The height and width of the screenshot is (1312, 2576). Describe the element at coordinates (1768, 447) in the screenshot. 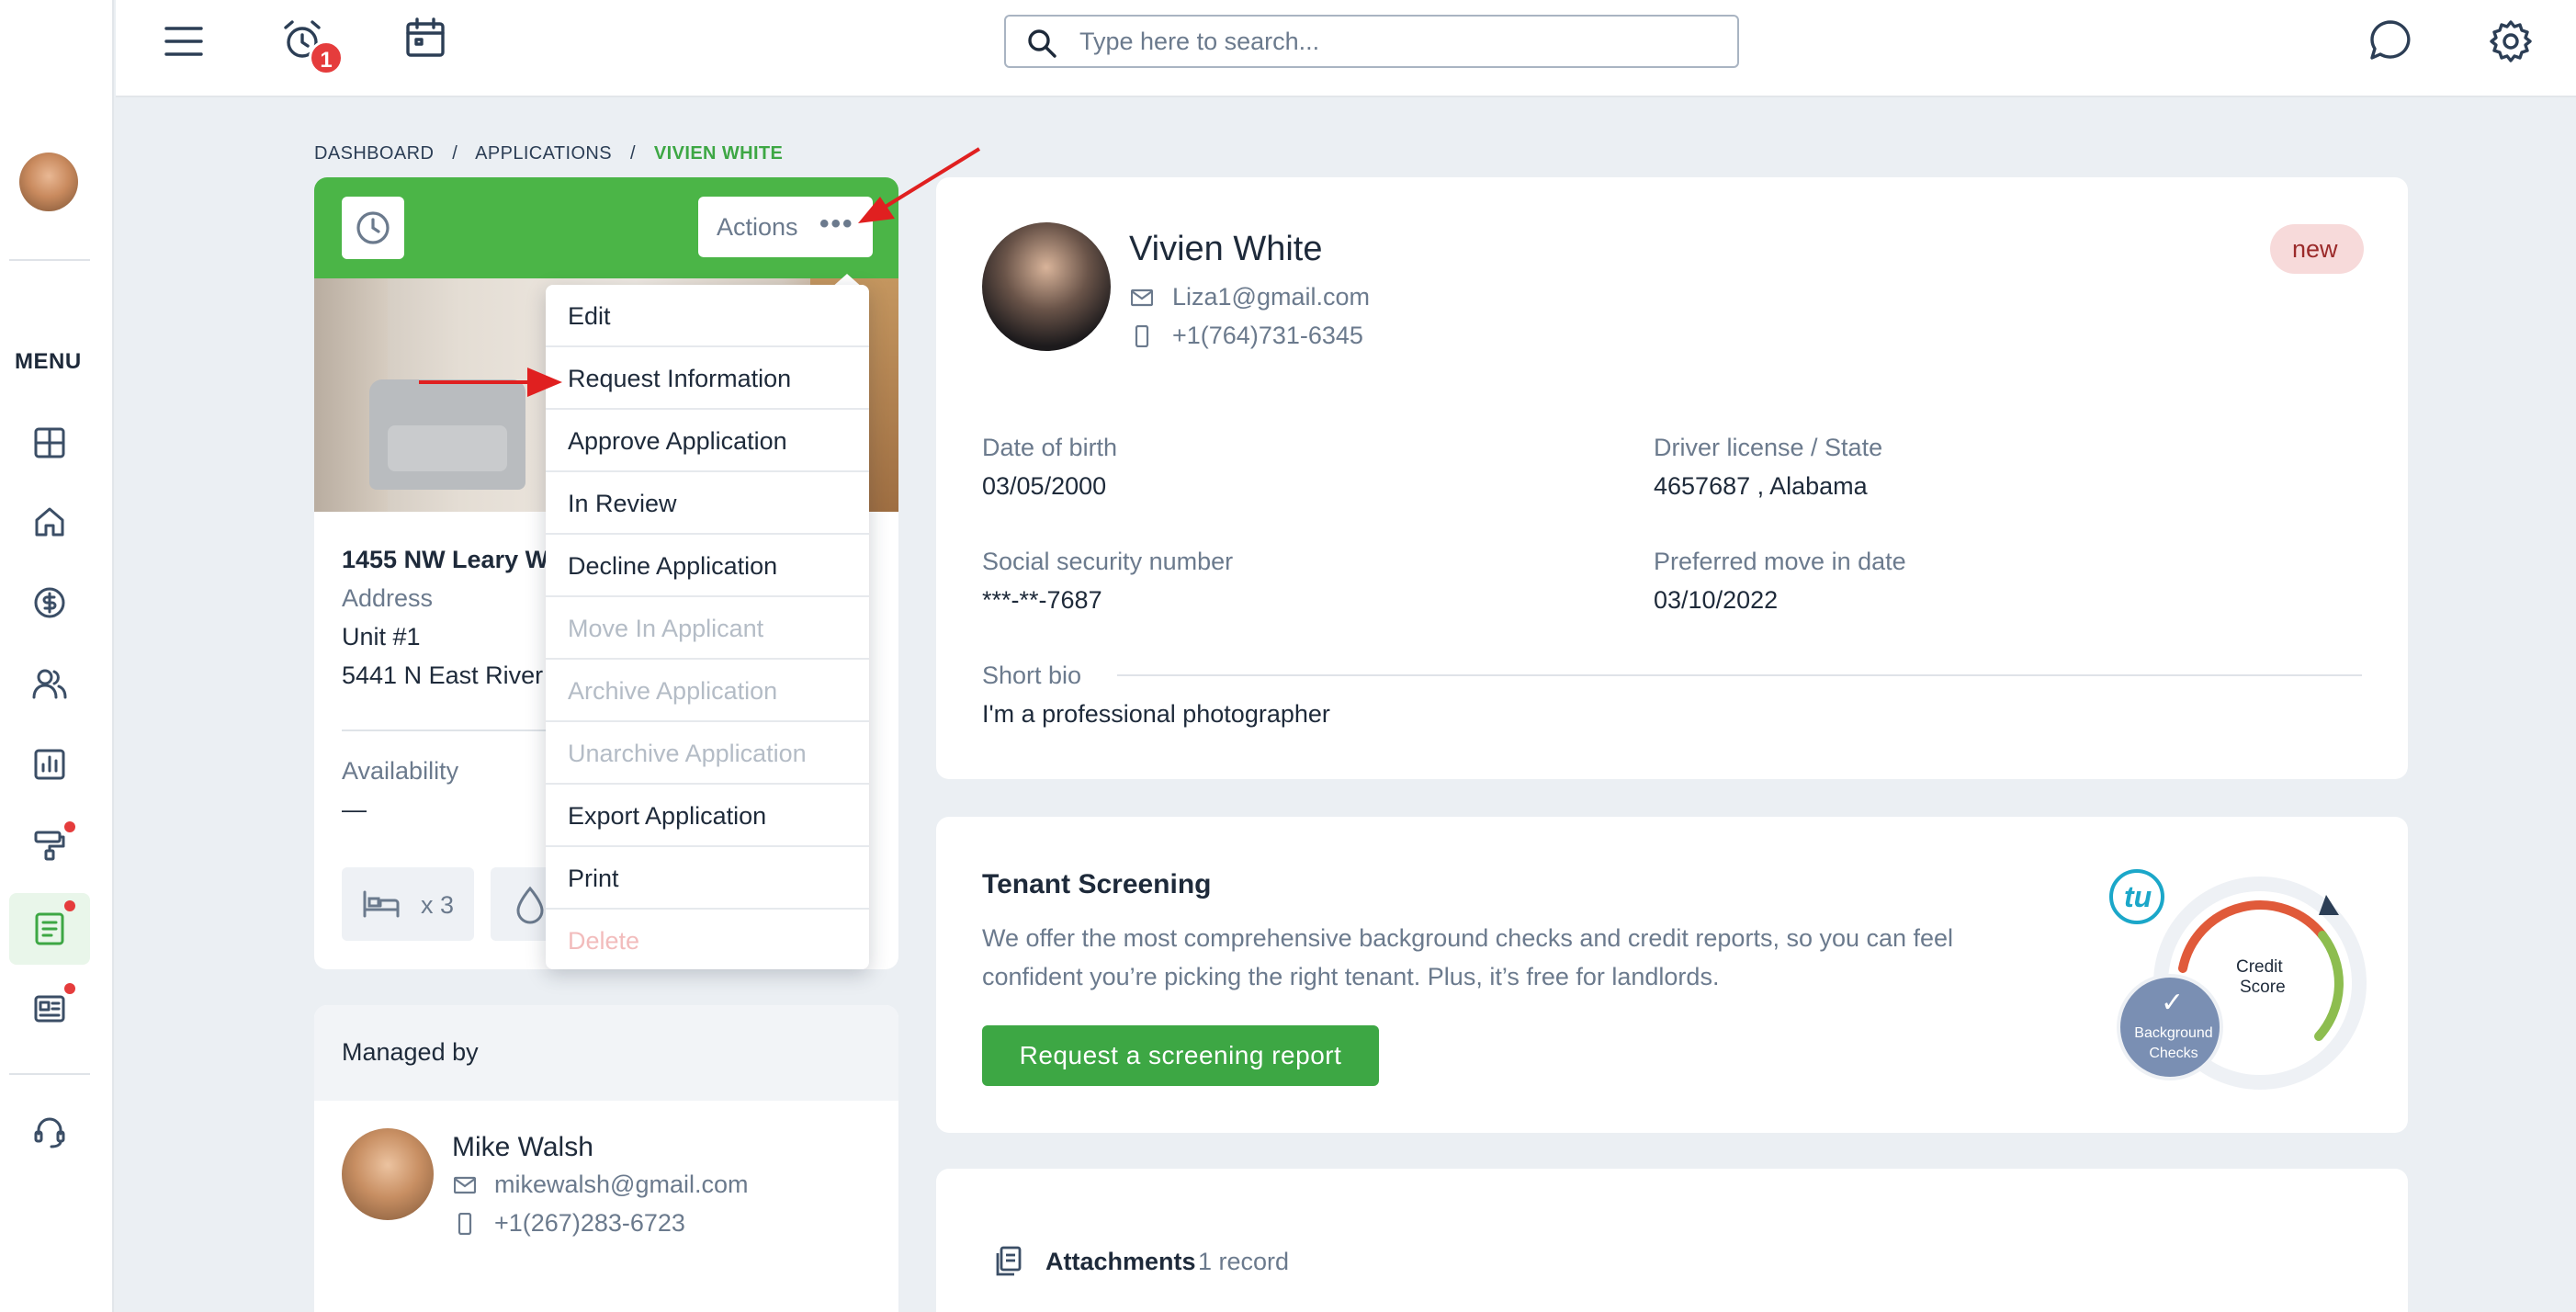

I see `license-label: Driver license / State` at that location.